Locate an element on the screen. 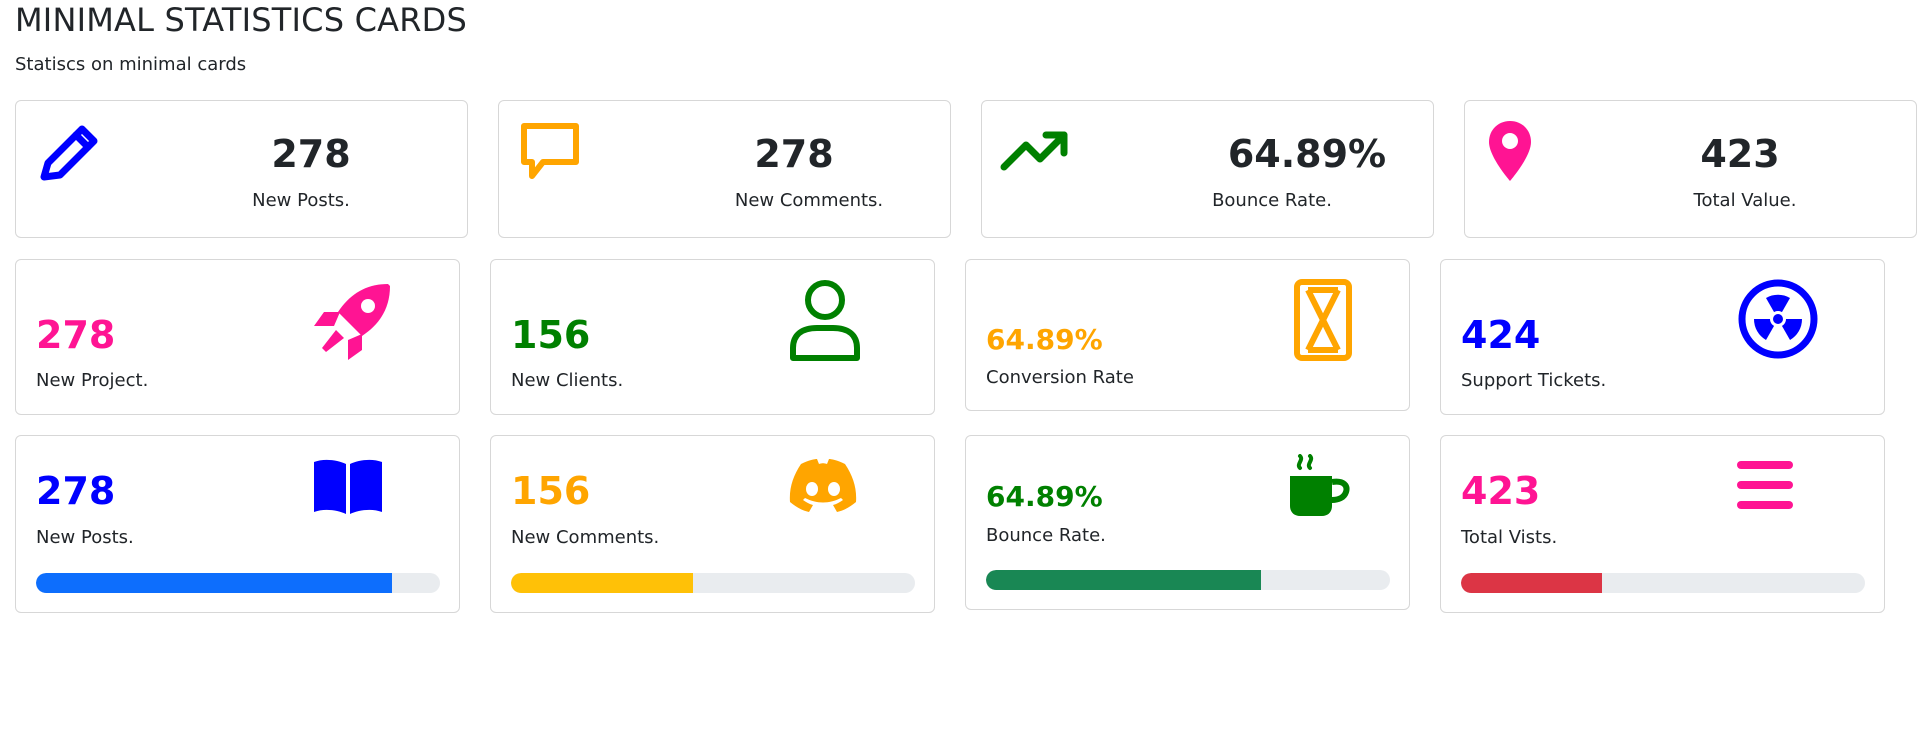 This screenshot has height=742, width=1920. menu-icon is located at coordinates (1765, 485).